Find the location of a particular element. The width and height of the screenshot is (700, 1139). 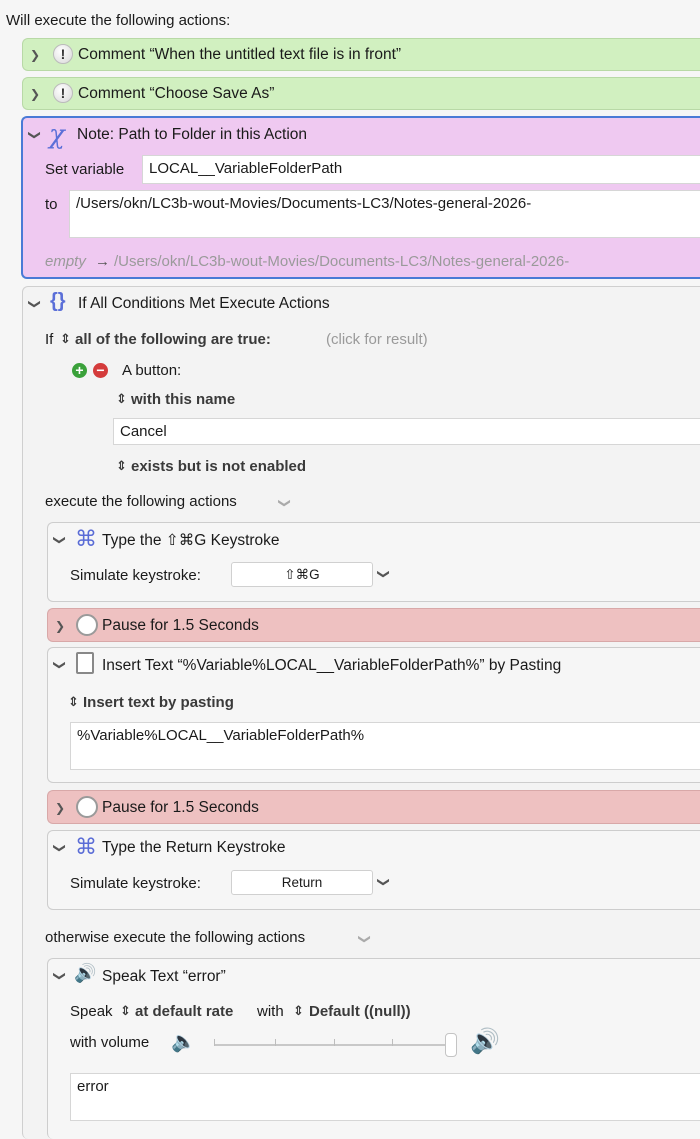

speak-text-field: error is located at coordinates (385, 1097).